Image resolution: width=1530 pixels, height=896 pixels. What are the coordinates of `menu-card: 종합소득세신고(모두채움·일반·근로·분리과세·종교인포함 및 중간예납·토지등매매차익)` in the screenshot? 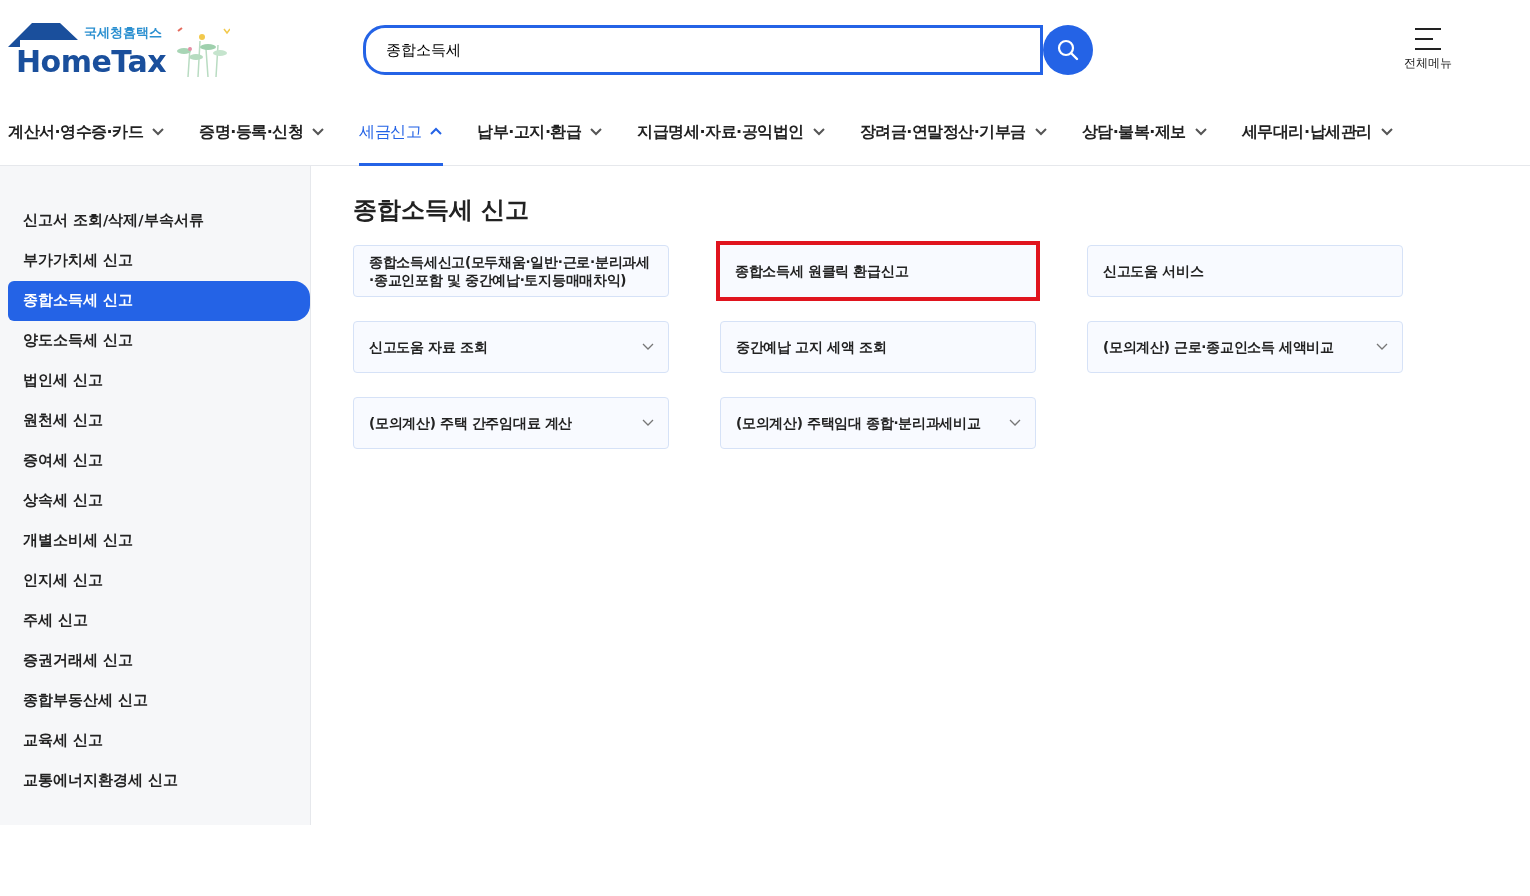 It's located at (511, 270).